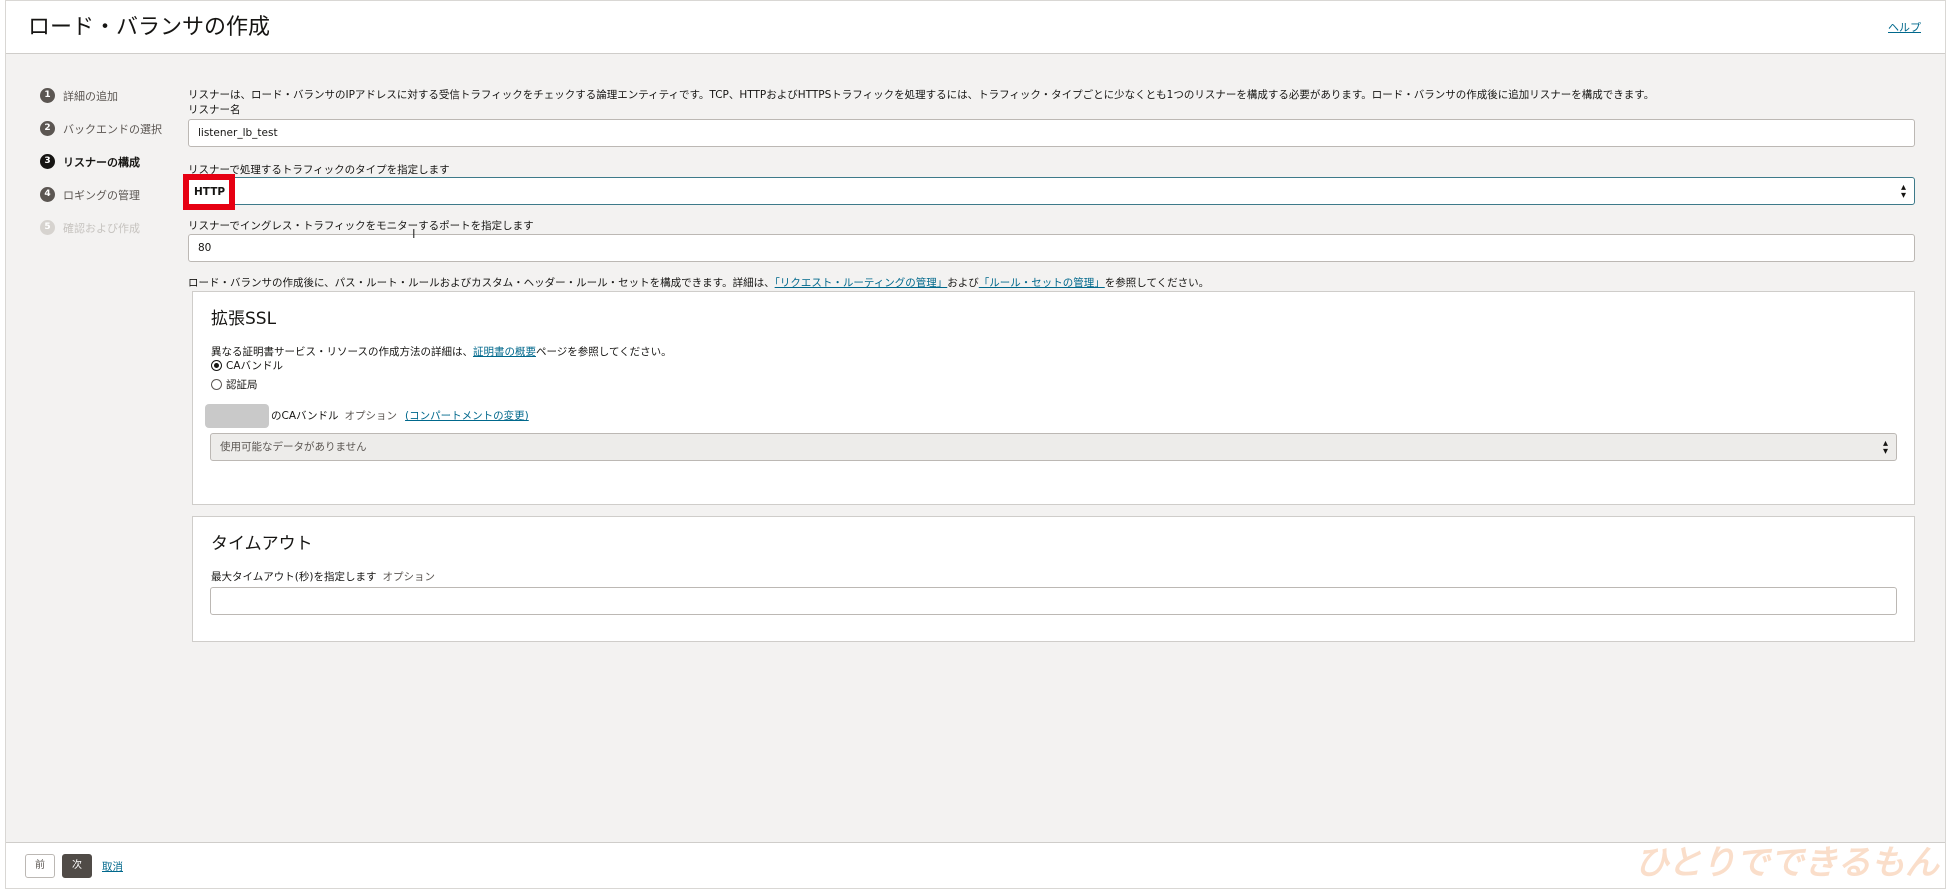 The width and height of the screenshot is (1949, 892). I want to click on ssl-title: 拡張SSL, so click(244, 319).